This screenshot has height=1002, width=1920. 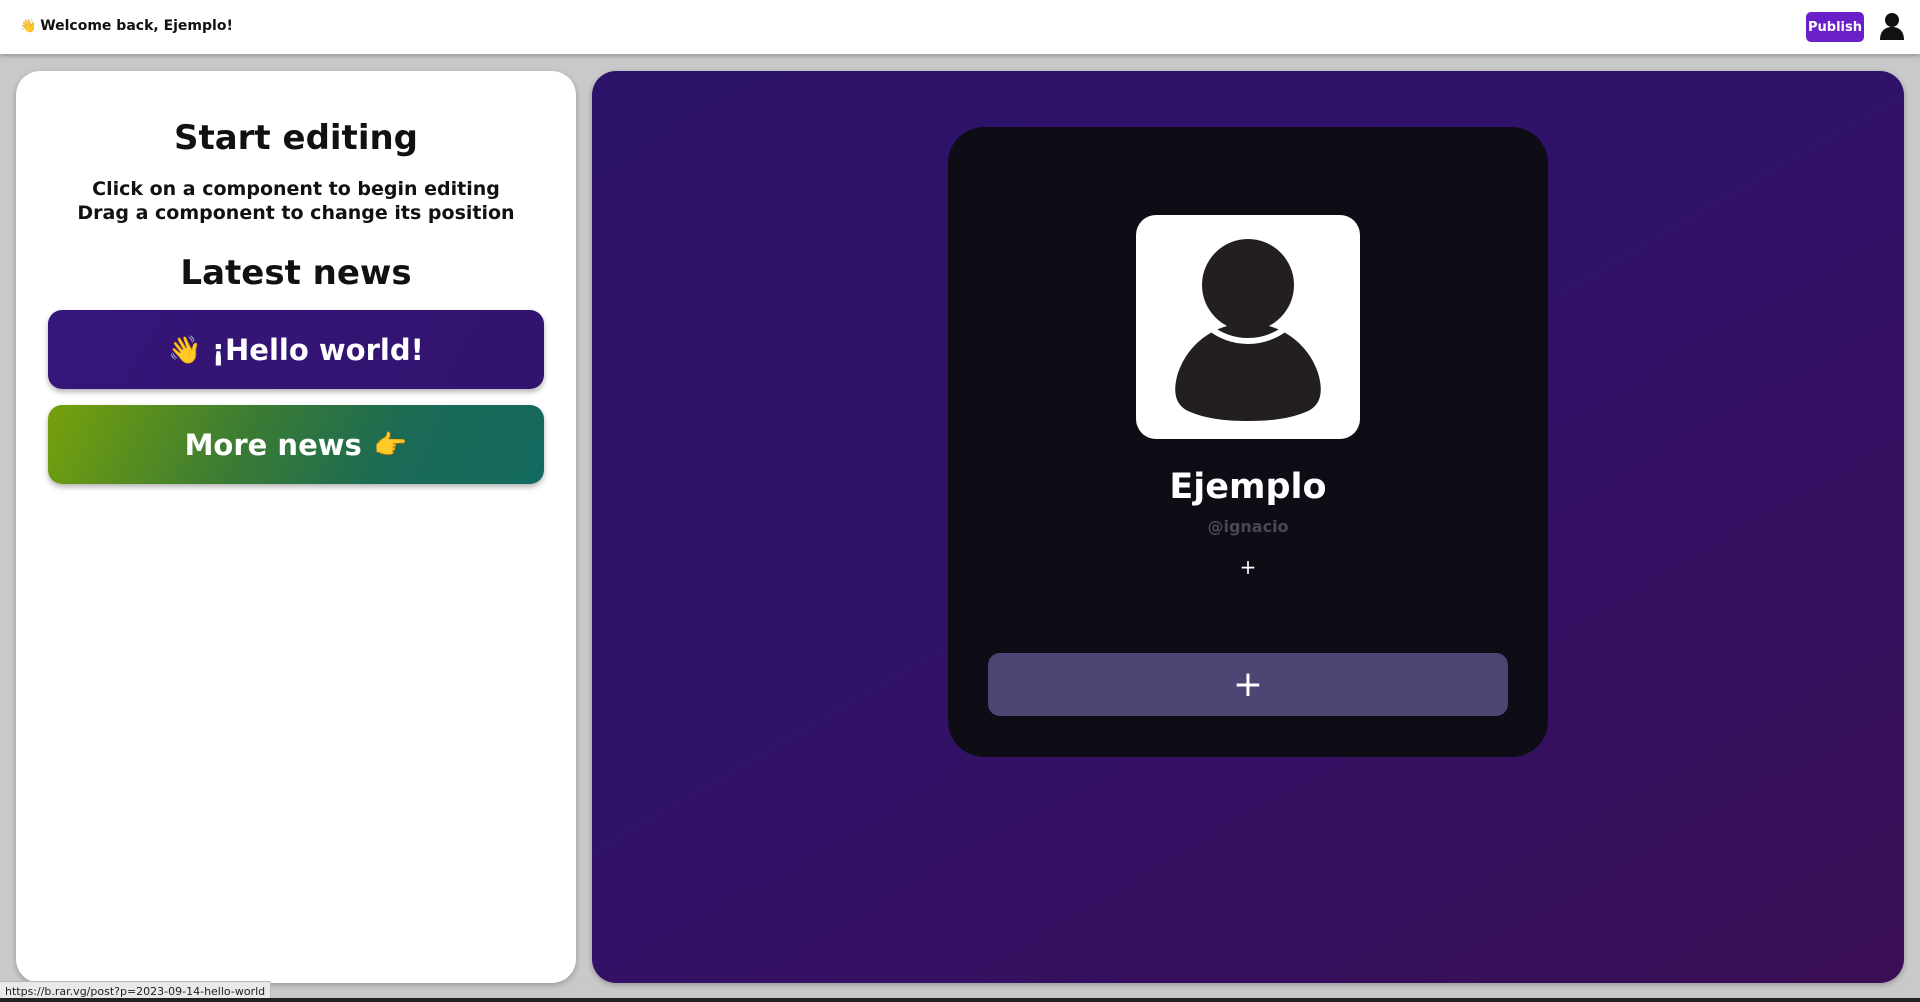 I want to click on news-item-label: More news, so click(x=273, y=444).